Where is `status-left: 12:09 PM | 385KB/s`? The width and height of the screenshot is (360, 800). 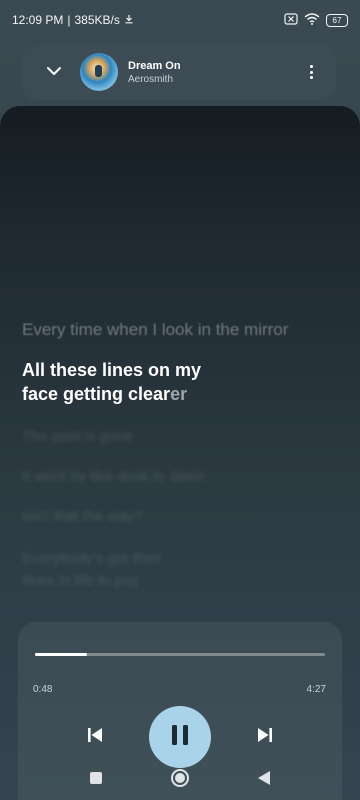 status-left: 12:09 PM | 385KB/s is located at coordinates (73, 20).